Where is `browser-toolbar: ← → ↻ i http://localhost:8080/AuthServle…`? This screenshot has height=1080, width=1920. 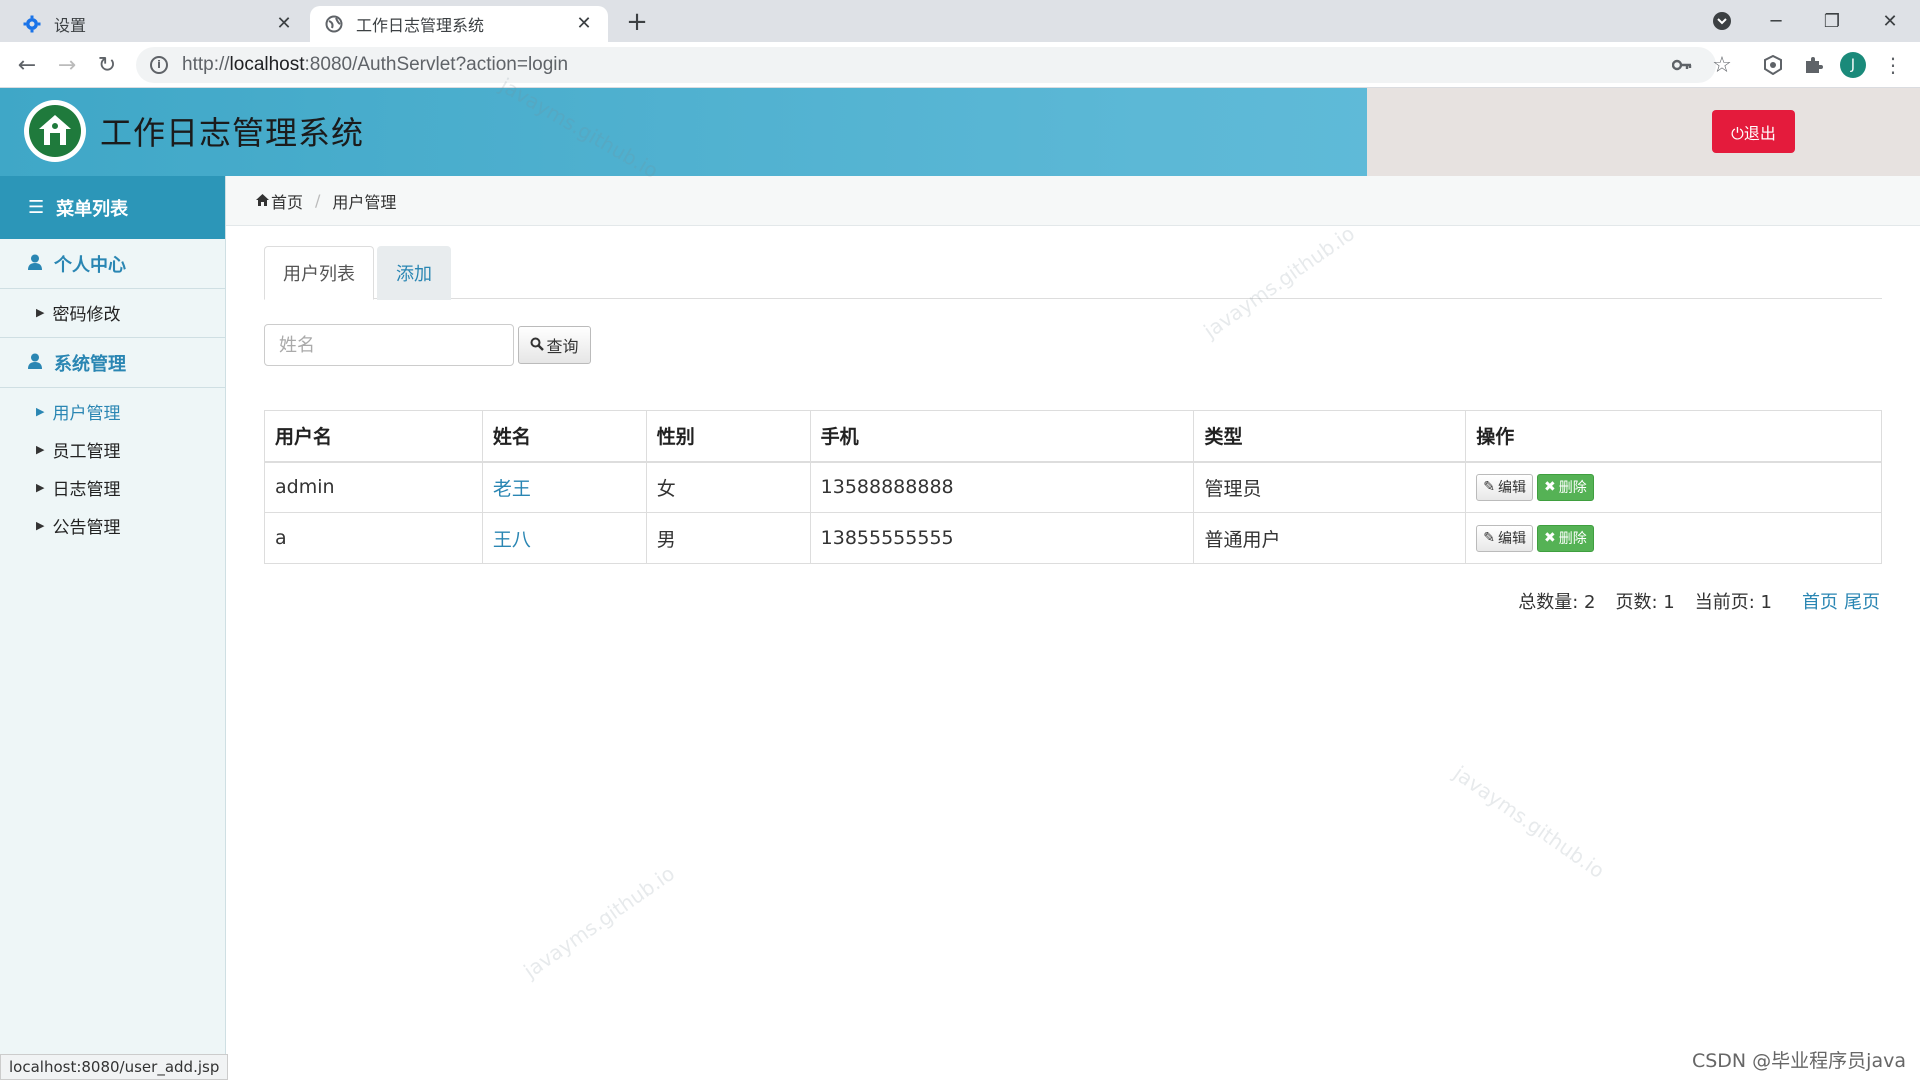
browser-toolbar: ← → ↻ i http://localhost:8080/AuthServle… is located at coordinates (960, 65).